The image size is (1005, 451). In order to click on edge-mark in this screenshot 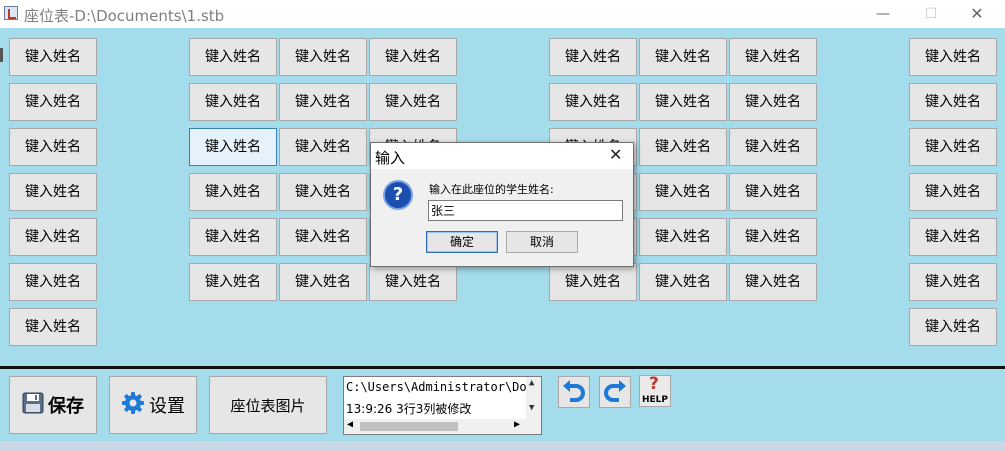, I will do `click(1, 55)`.